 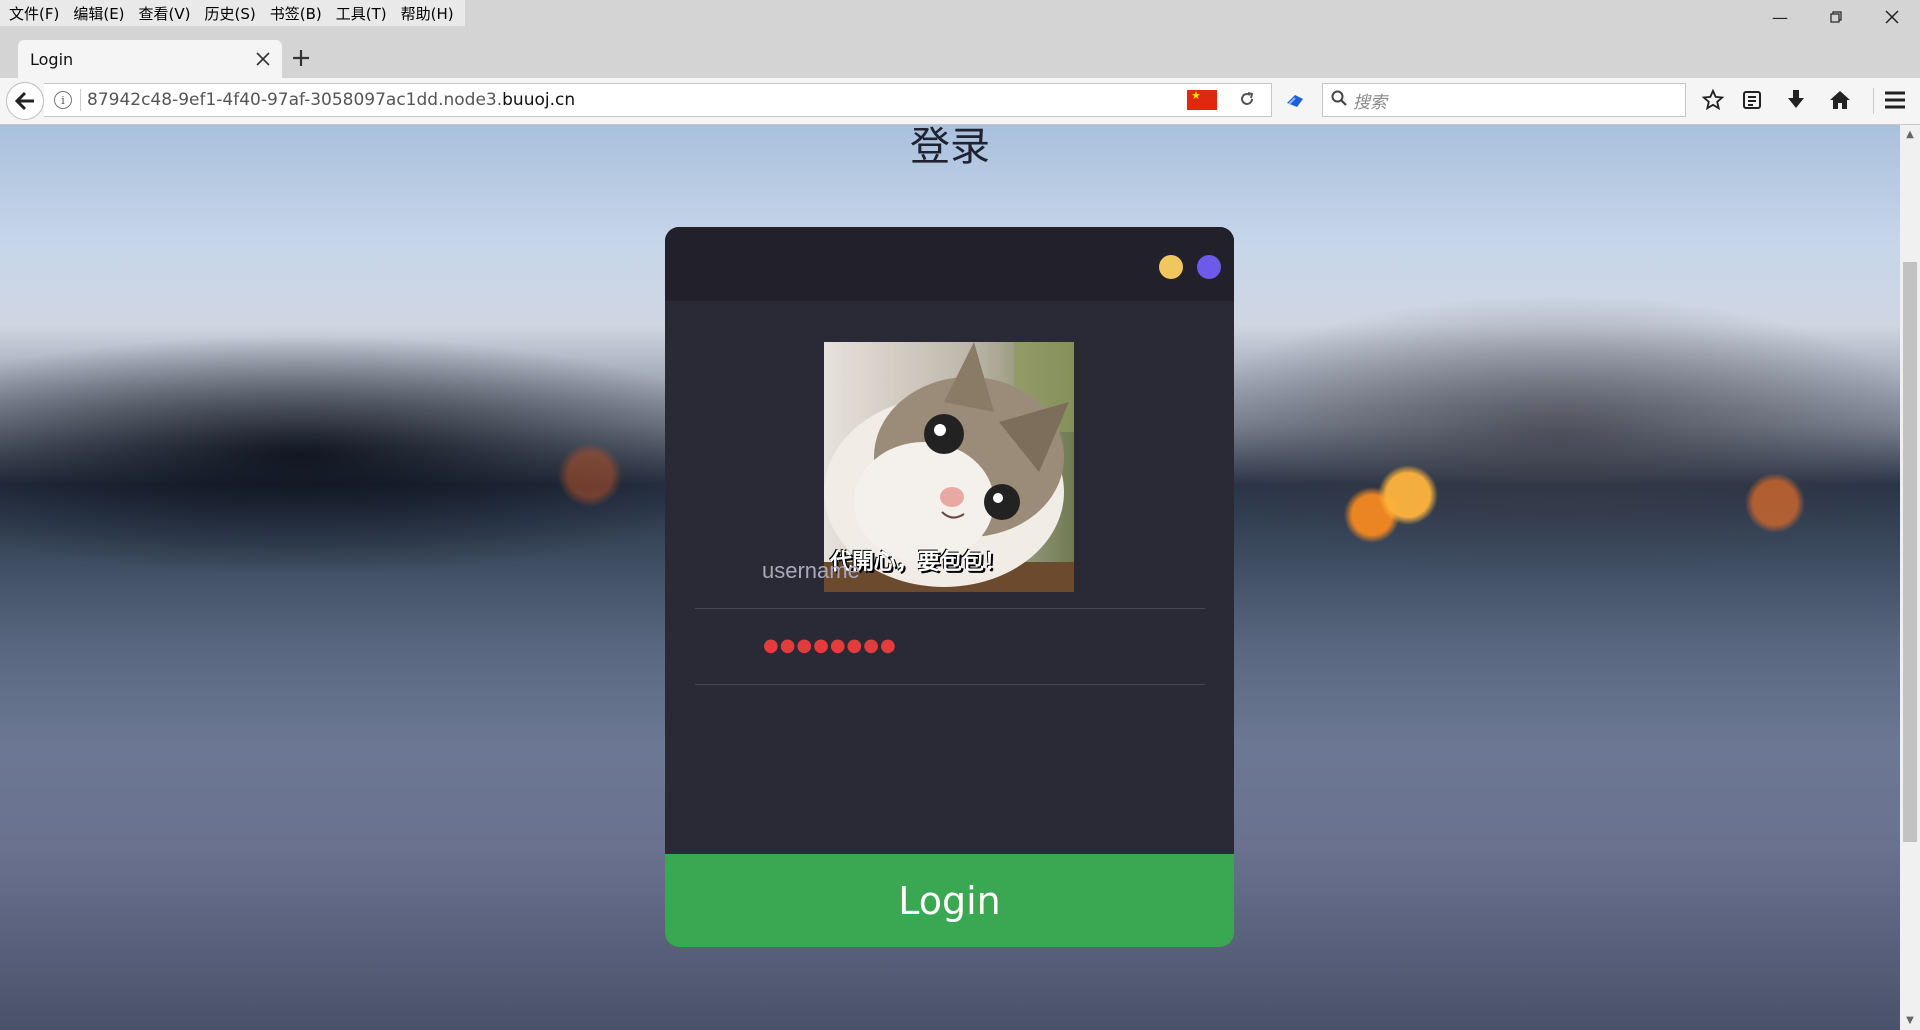 I want to click on menu-help: 帮助(H), so click(x=427, y=13).